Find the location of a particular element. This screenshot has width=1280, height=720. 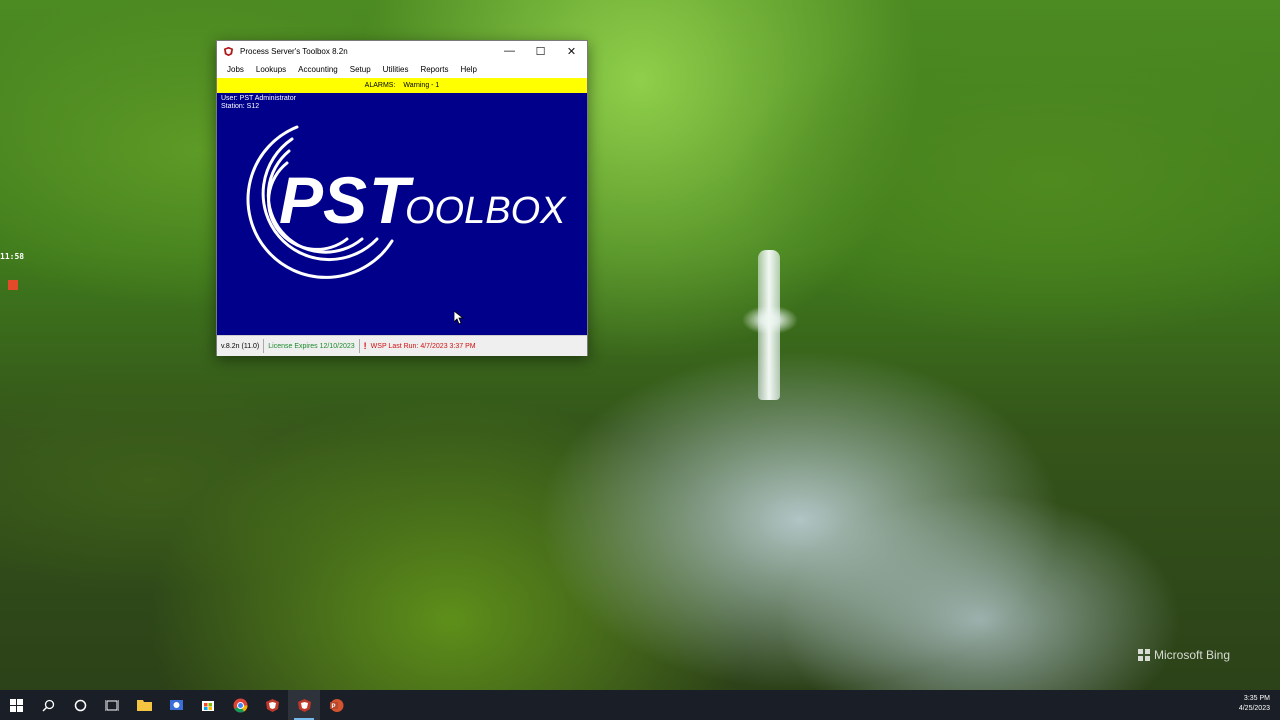

bing-watermark: Microsoft Bing is located at coordinates (1184, 655).